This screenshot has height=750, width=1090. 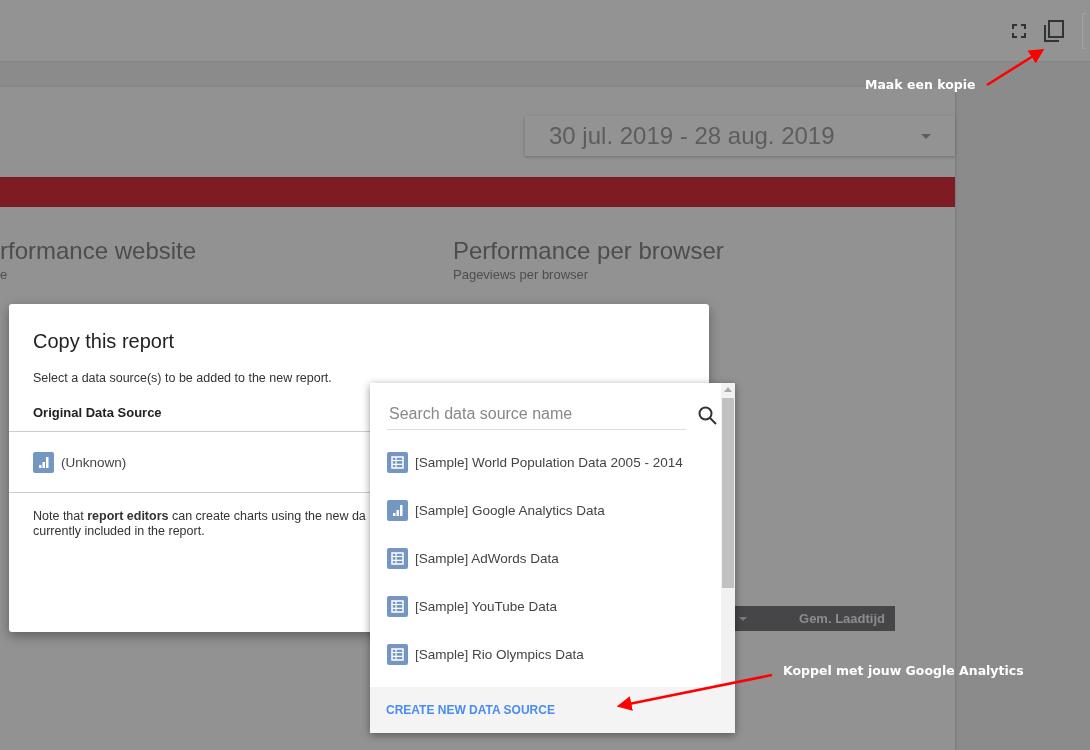 What do you see at coordinates (707, 415) in the screenshot?
I see `search-icon` at bounding box center [707, 415].